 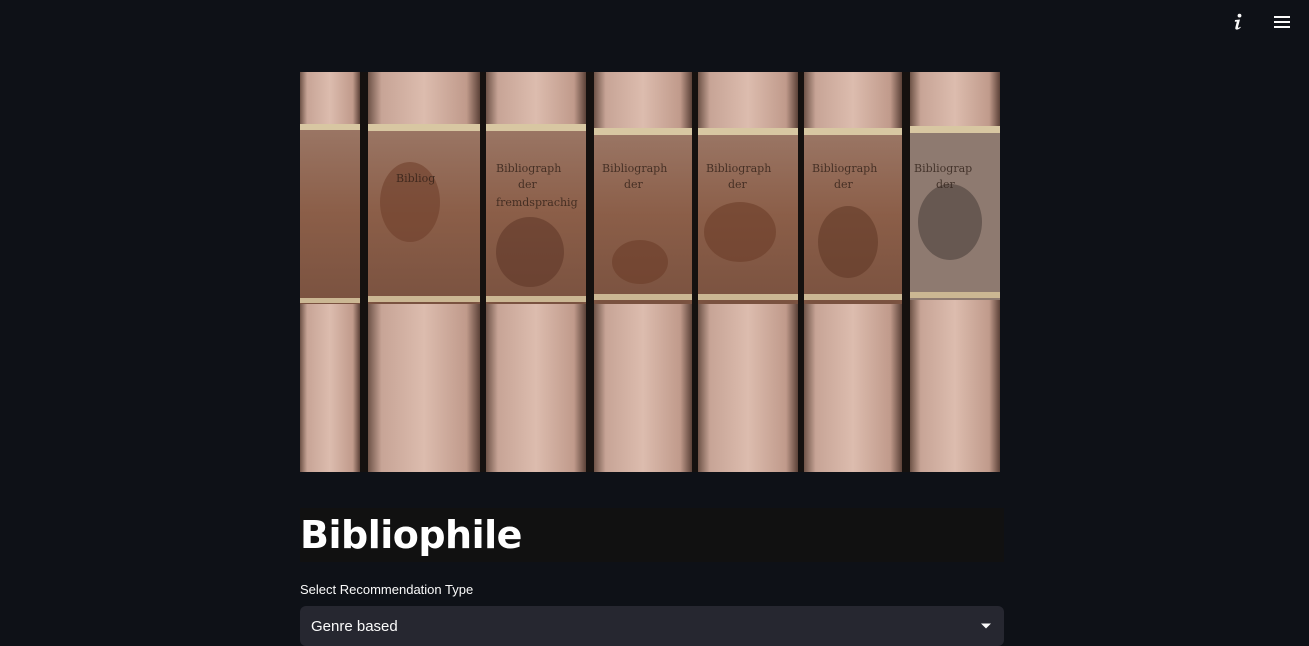 I want to click on recommendation-type-label: Select Recommendation Type, so click(x=387, y=589).